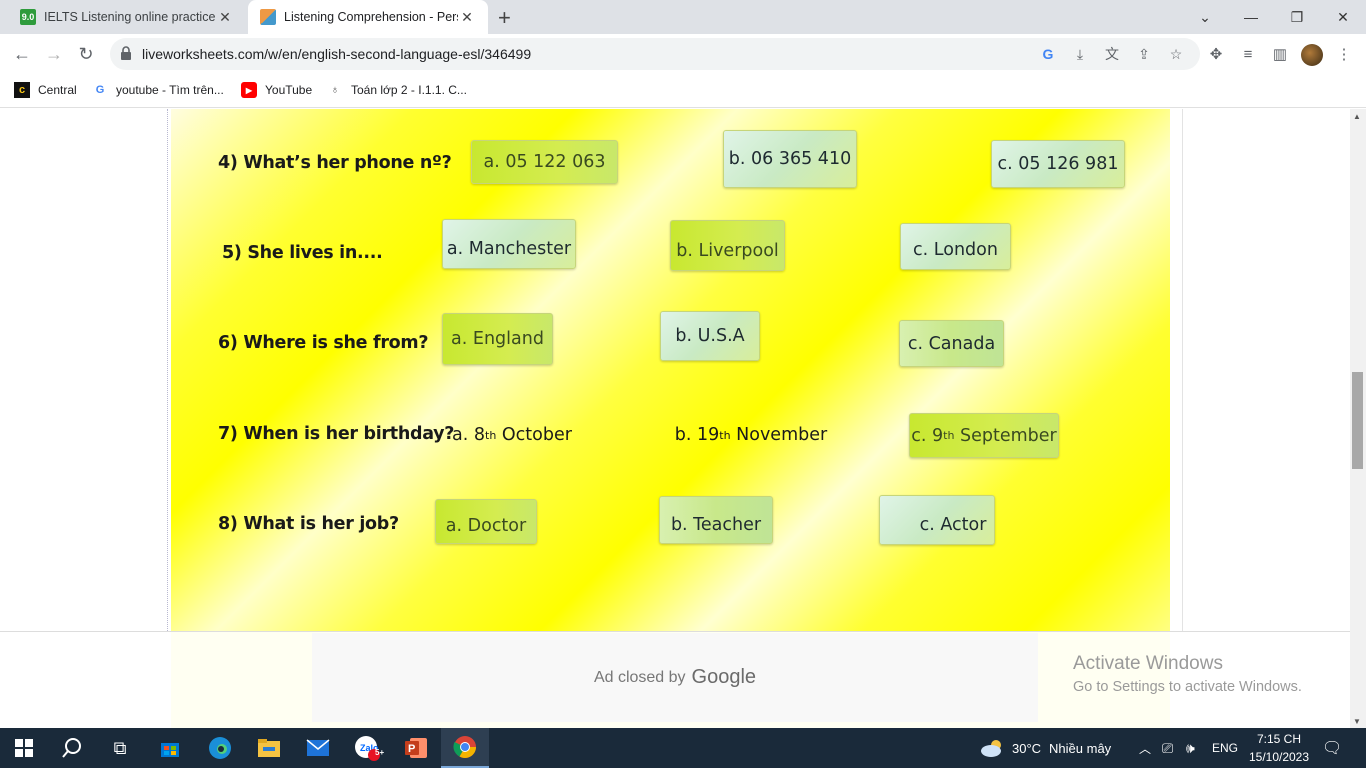 The width and height of the screenshot is (1366, 768). Describe the element at coordinates (1279, 757) in the screenshot. I see `clock-date: 15/10/2023` at that location.